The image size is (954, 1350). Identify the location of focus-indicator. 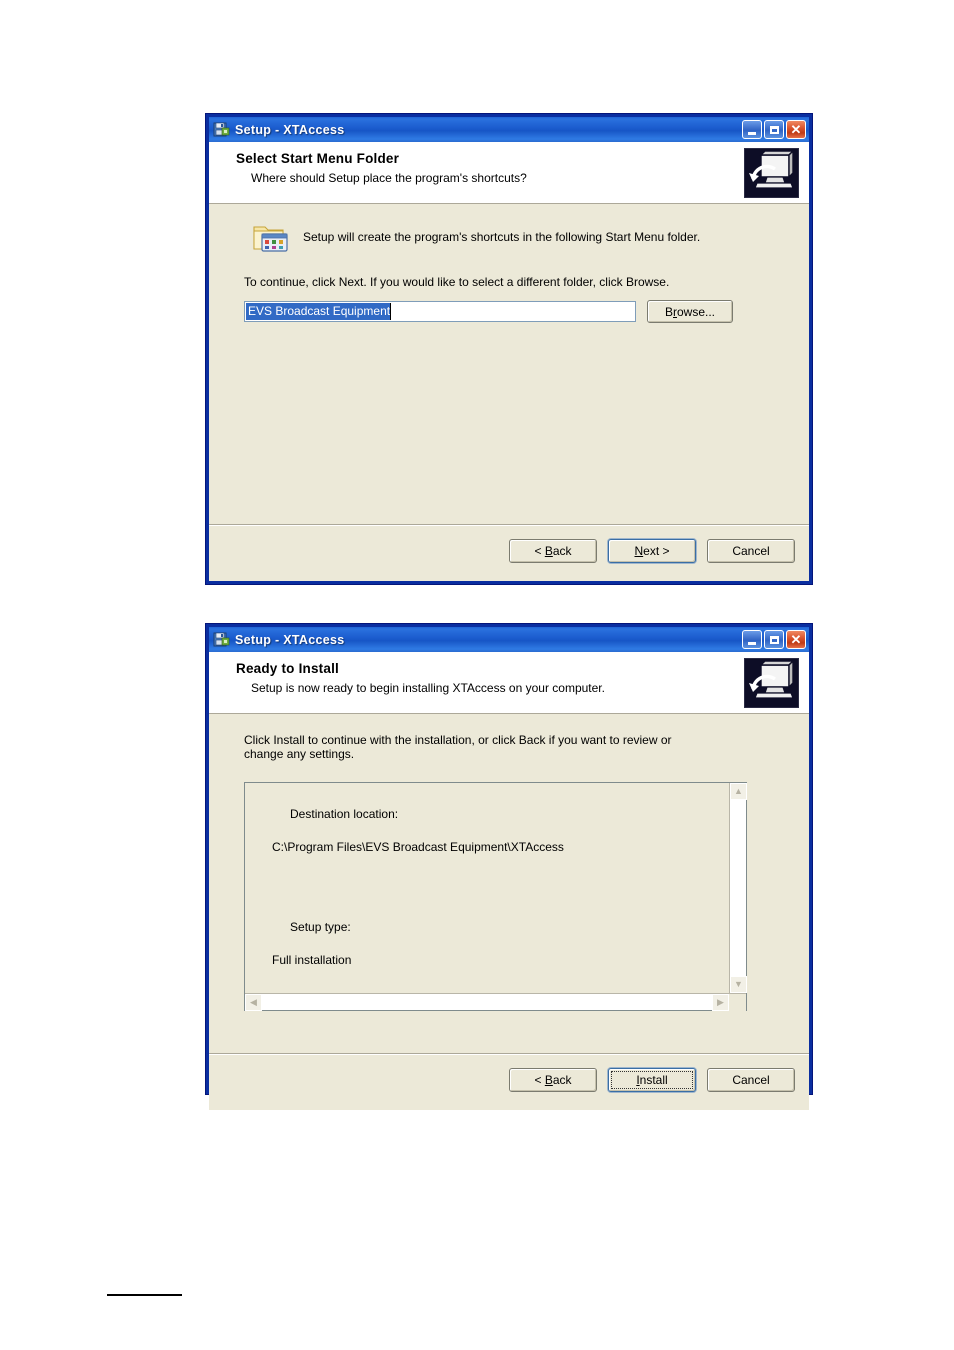
(652, 1080).